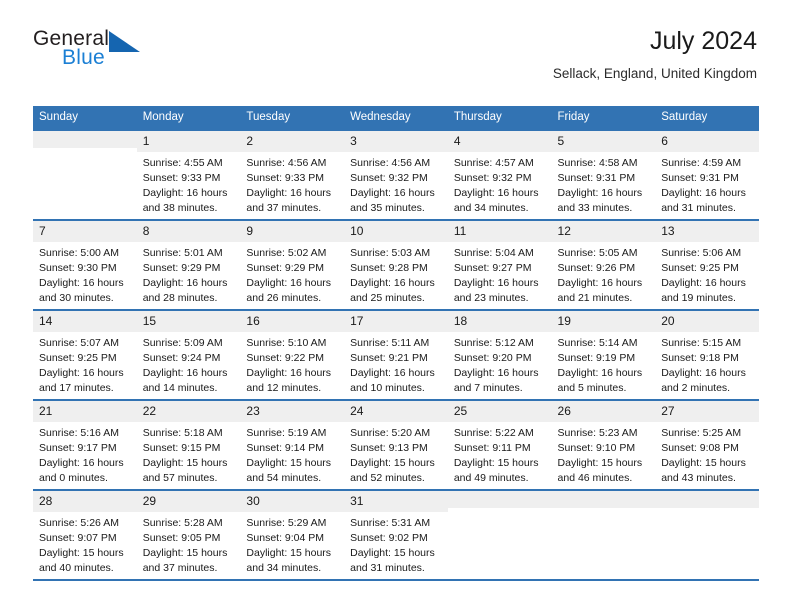 This screenshot has width=792, height=612. What do you see at coordinates (396, 231) in the screenshot?
I see `day-number: 10` at bounding box center [396, 231].